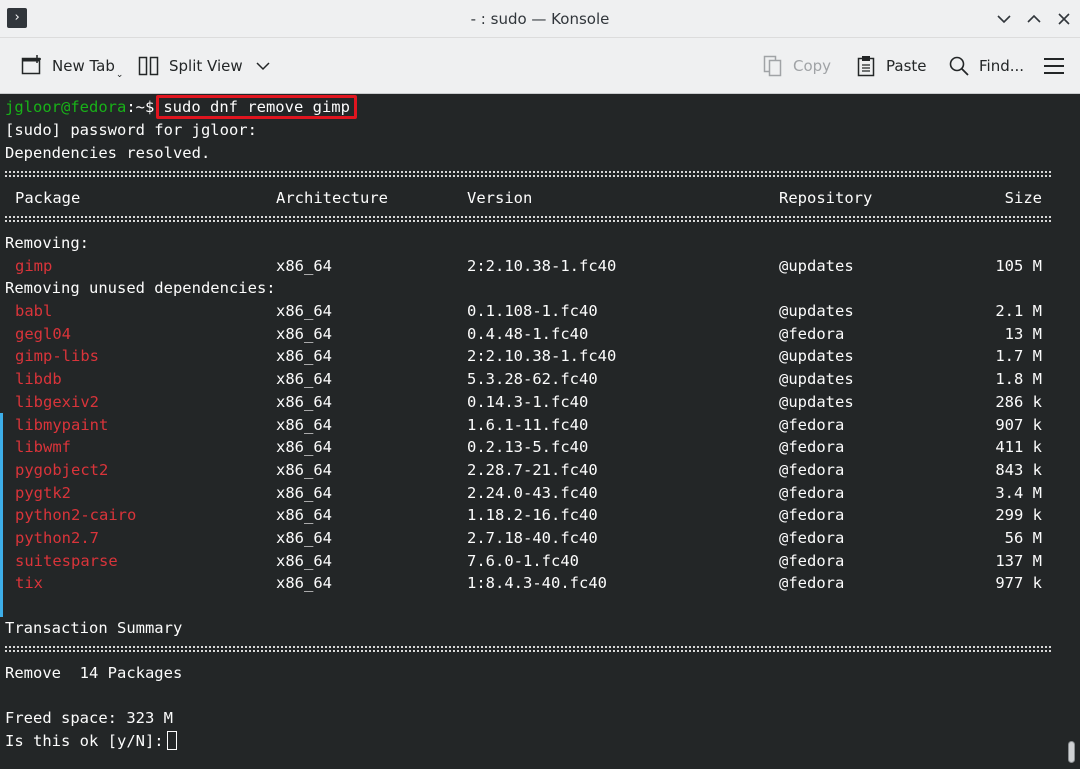  Describe the element at coordinates (537, 583) in the screenshot. I see `package-version: 1:8.4.3-40.fc40` at that location.